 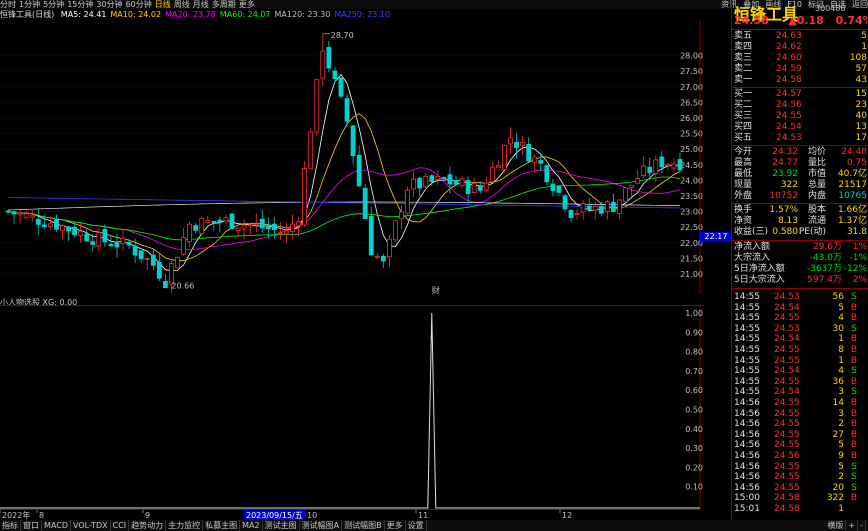 I want to click on tick-volume: 27, so click(x=838, y=434).